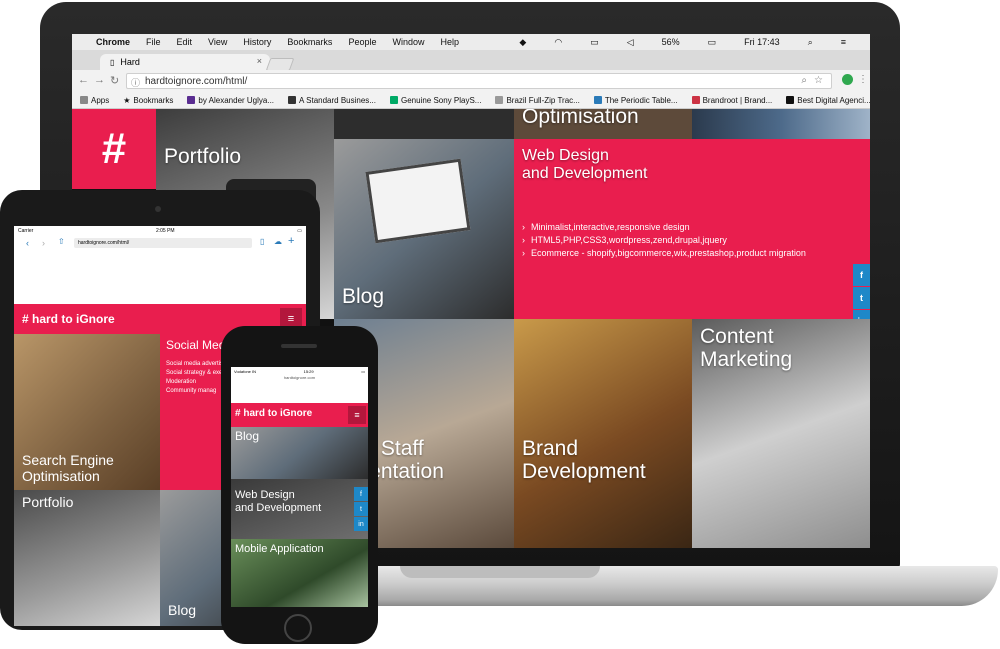 This screenshot has width=1000, height=649. What do you see at coordinates (362, 42) in the screenshot?
I see `menu-people: People` at bounding box center [362, 42].